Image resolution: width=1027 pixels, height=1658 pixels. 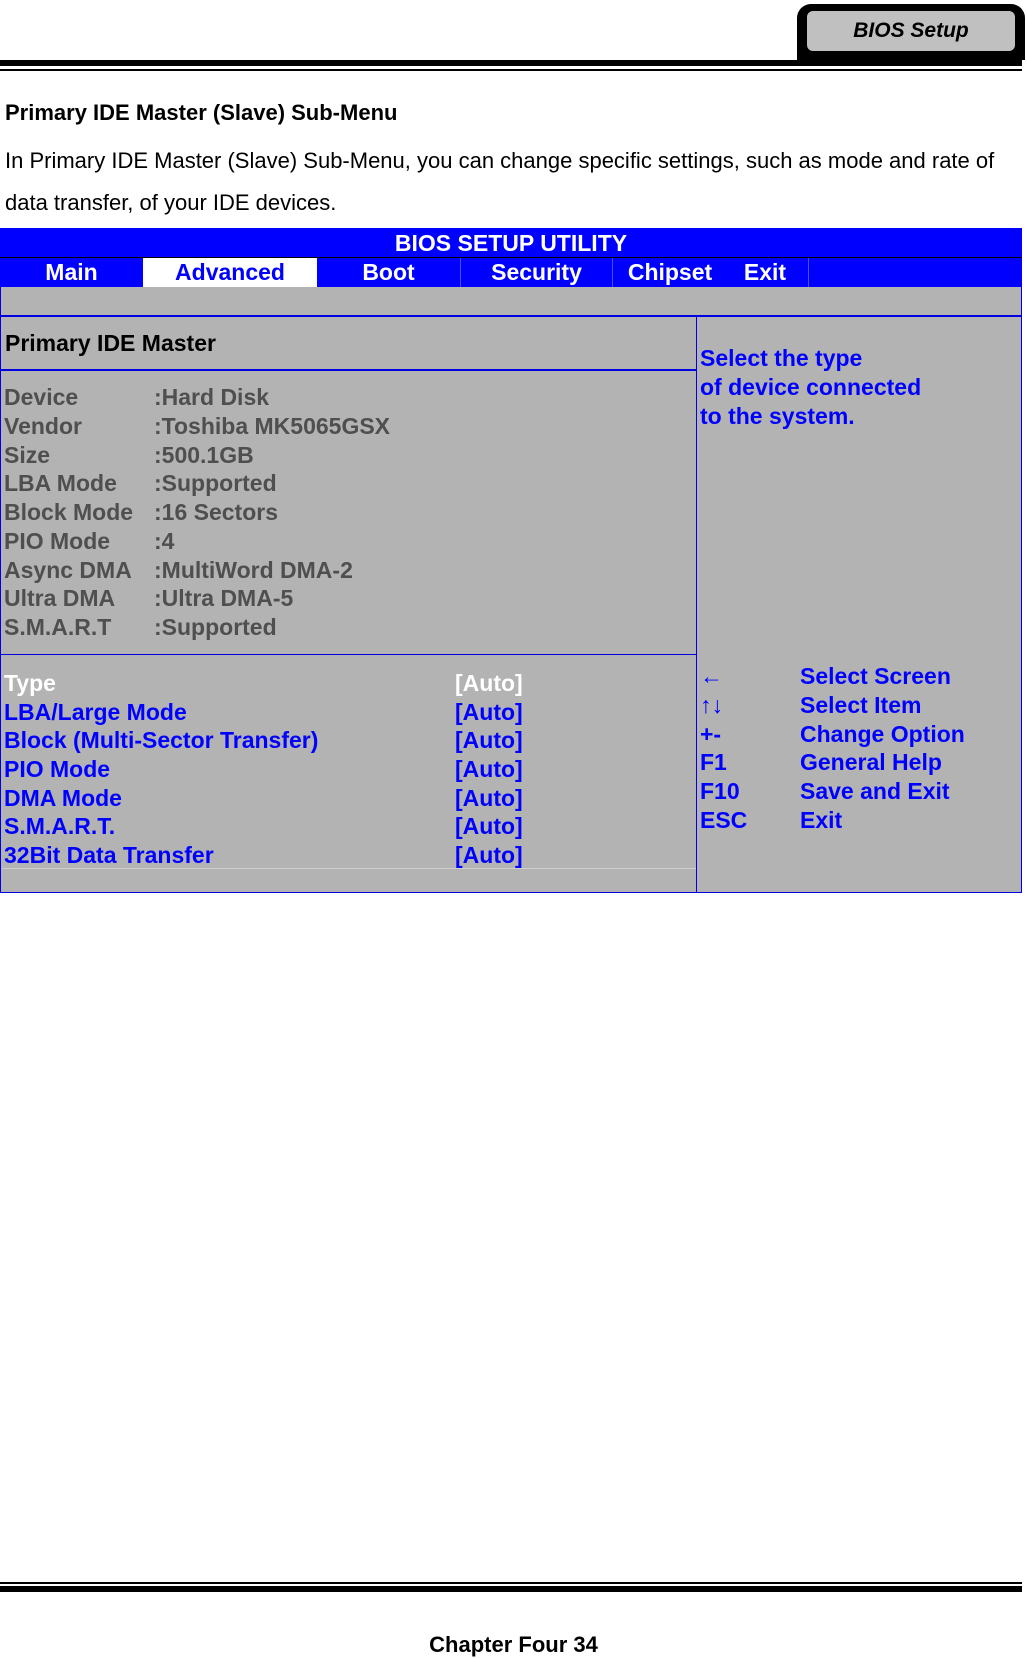 What do you see at coordinates (164, 541) in the screenshot?
I see `info-value: :4` at bounding box center [164, 541].